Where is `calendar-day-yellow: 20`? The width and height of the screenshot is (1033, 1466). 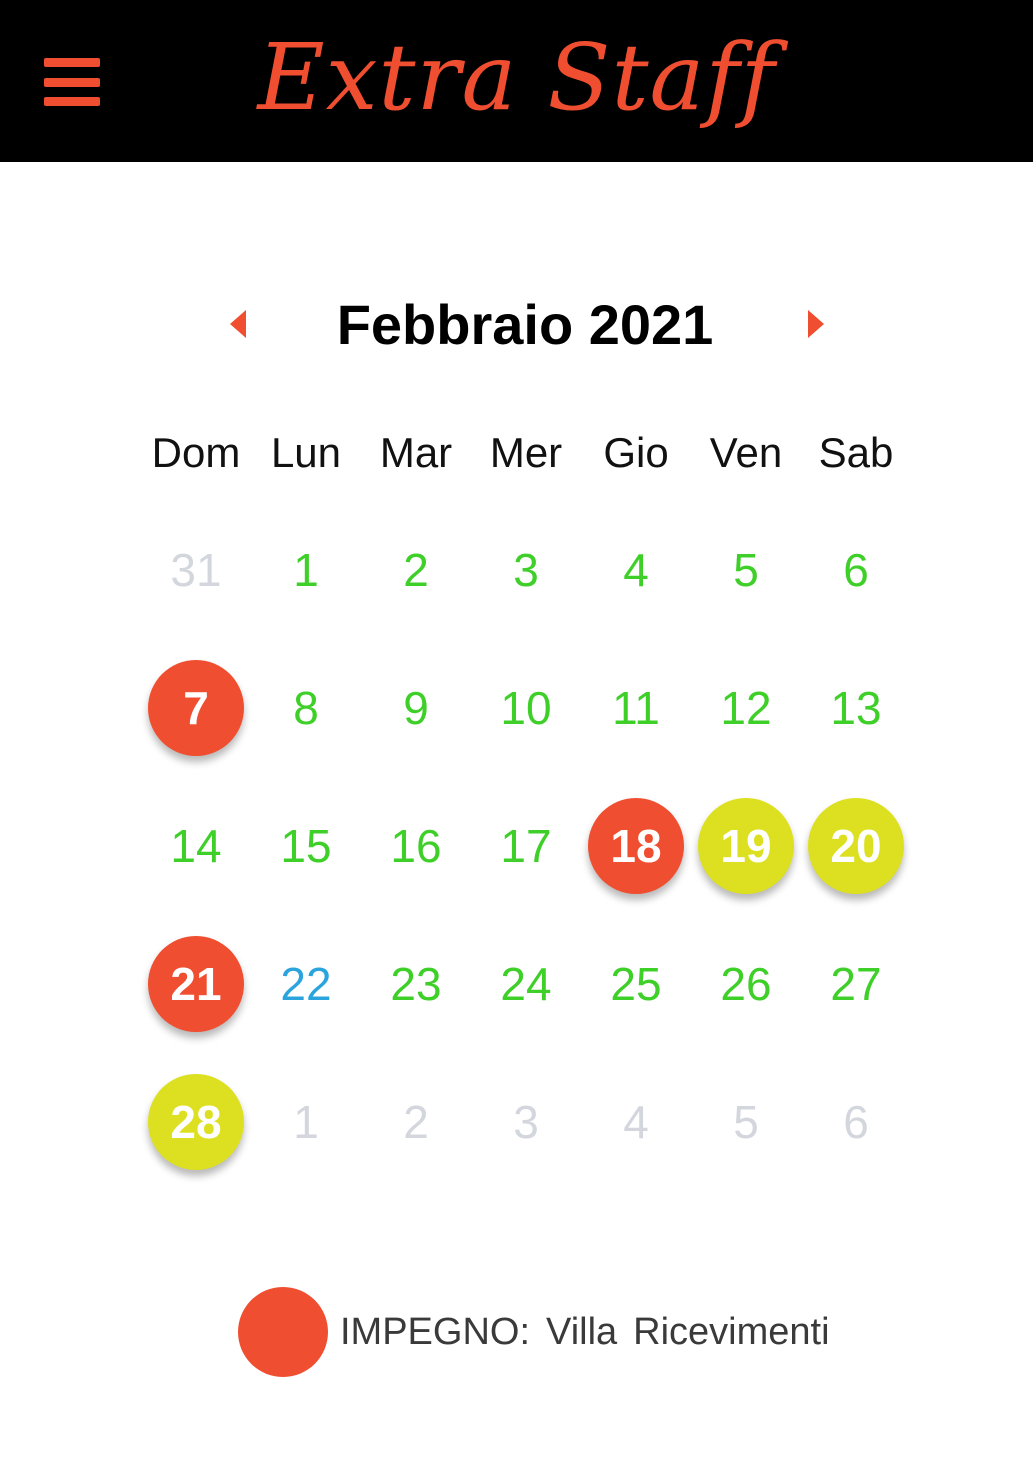 calendar-day-yellow: 20 is located at coordinates (856, 846).